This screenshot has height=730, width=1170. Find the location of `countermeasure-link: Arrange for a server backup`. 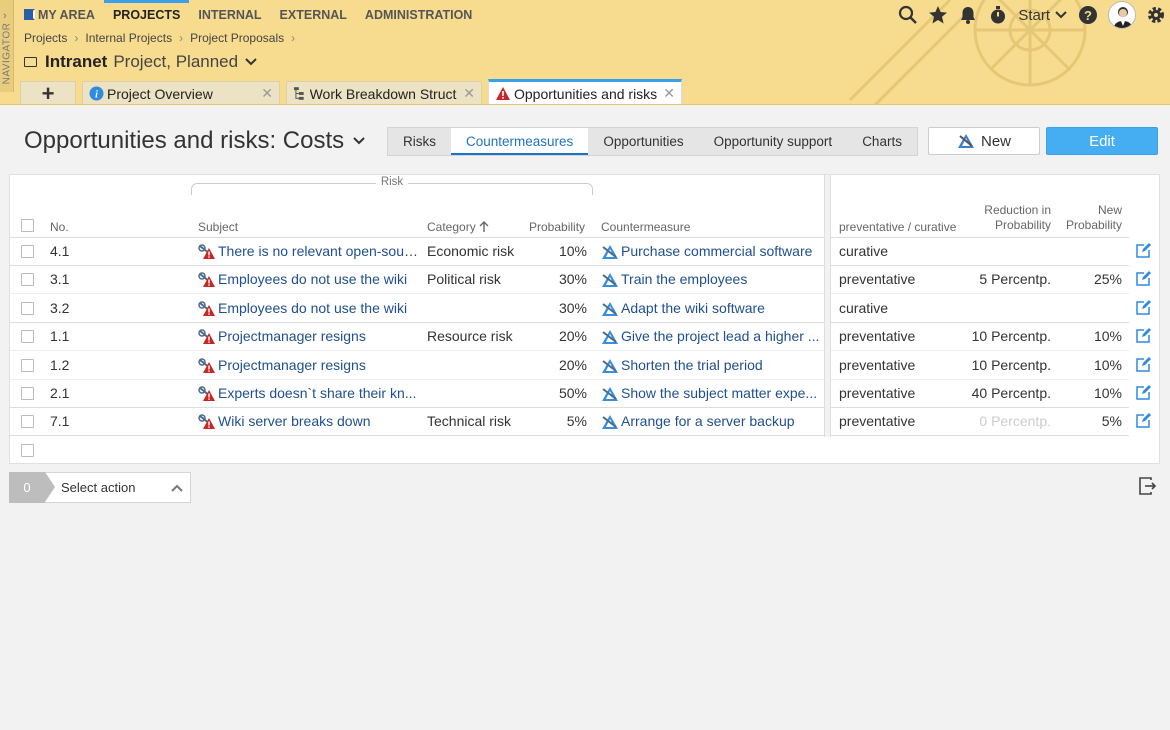

countermeasure-link: Arrange for a server backup is located at coordinates (708, 421).